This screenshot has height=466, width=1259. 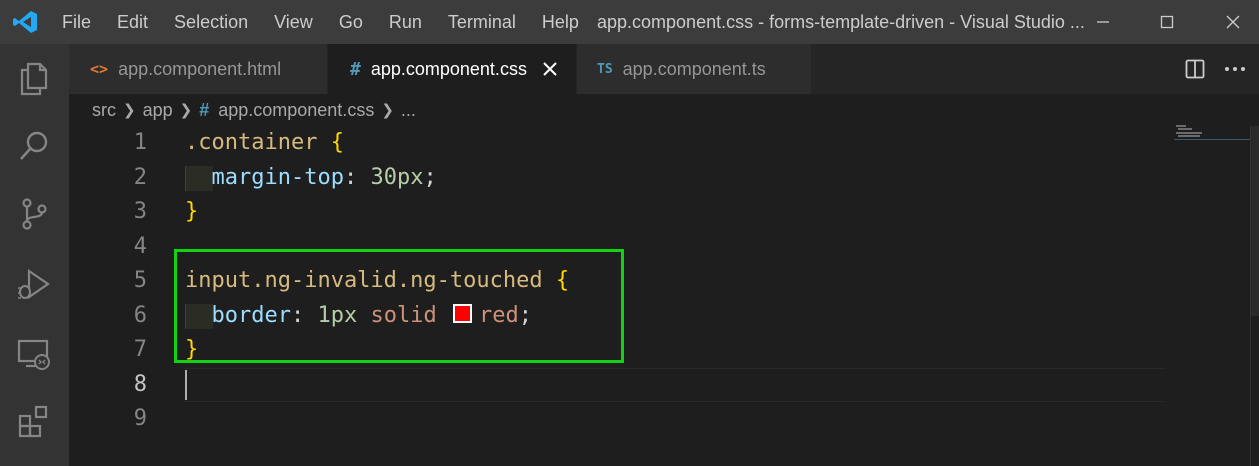 I want to click on menu-file: File, so click(x=76, y=22).